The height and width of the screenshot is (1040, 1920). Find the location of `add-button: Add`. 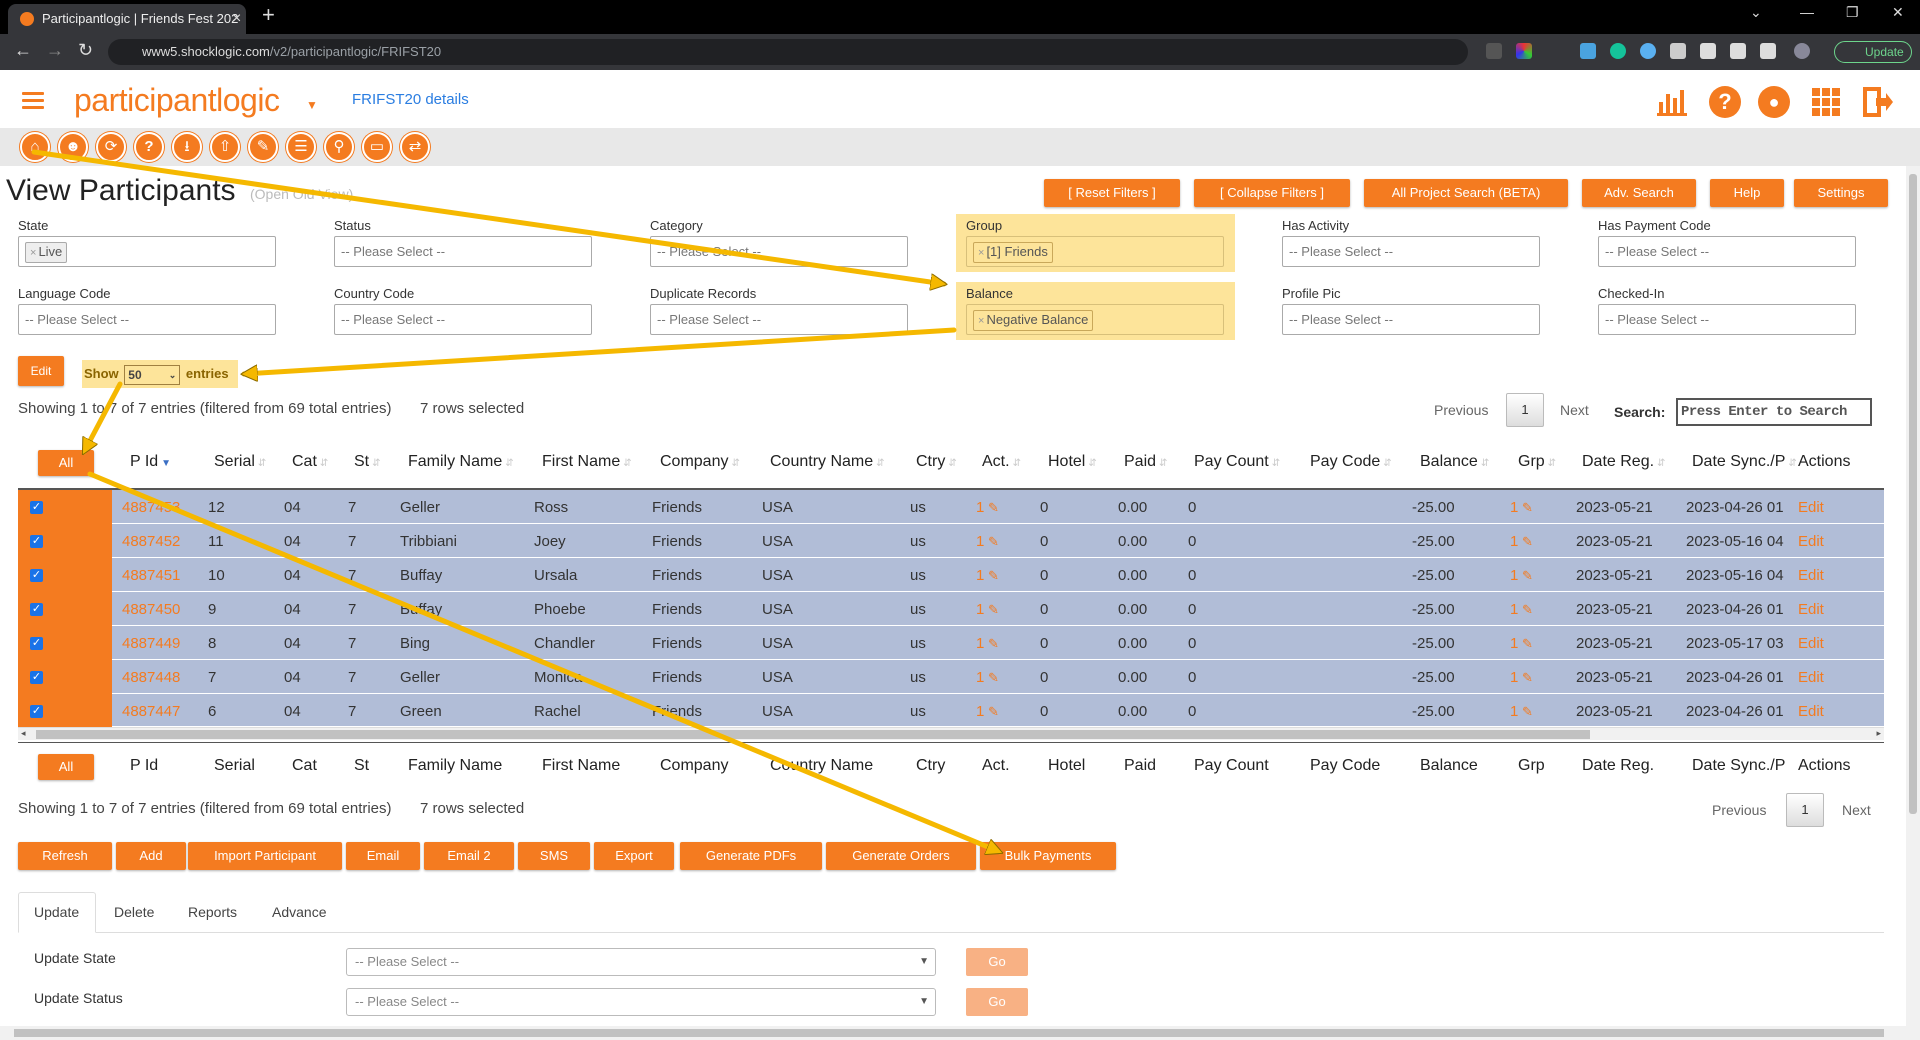

add-button: Add is located at coordinates (151, 856).